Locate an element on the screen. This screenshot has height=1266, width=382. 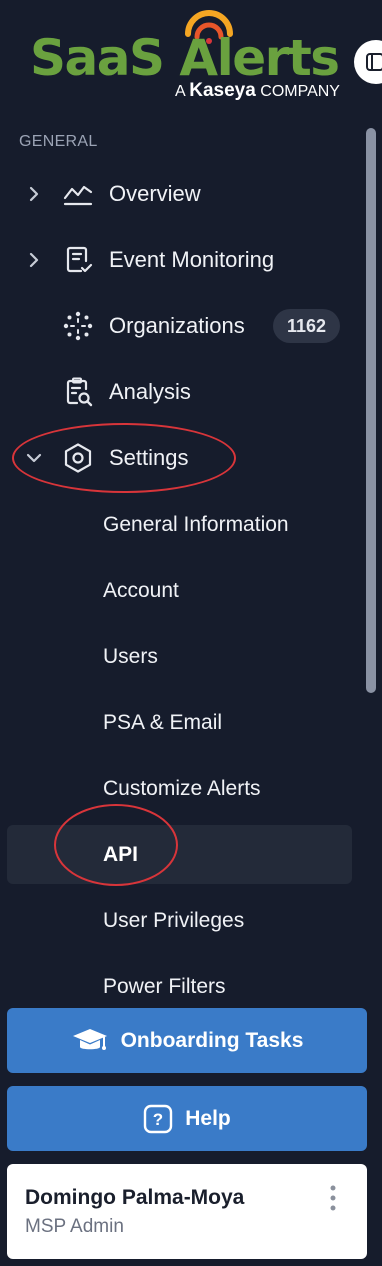
nav-item-organizations: Organizations 1162 is located at coordinates (180, 326).